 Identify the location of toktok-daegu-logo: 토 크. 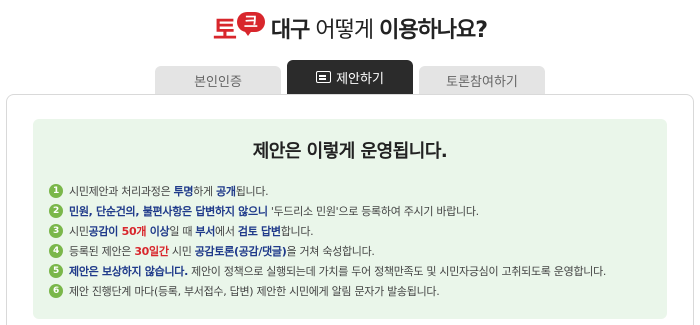
(240, 28).